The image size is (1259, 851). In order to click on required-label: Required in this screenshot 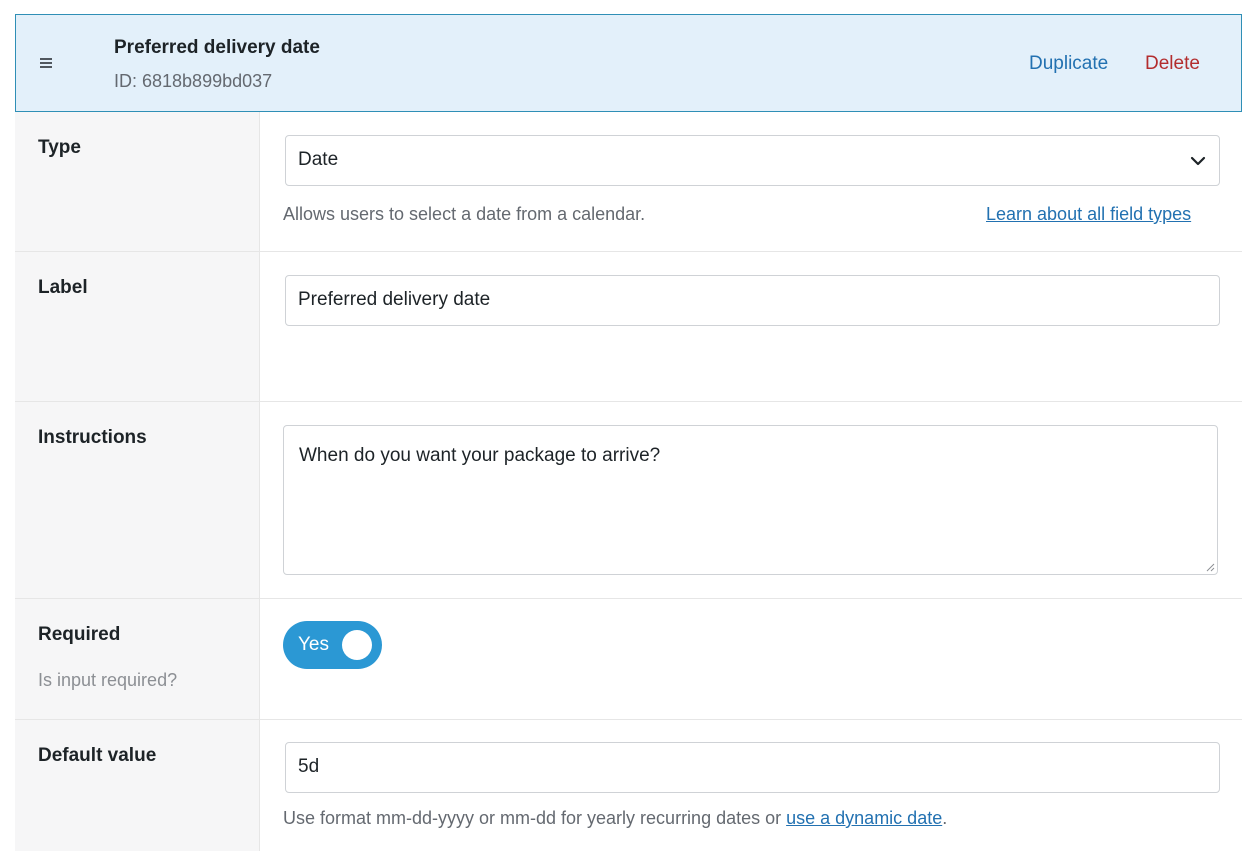, I will do `click(79, 634)`.